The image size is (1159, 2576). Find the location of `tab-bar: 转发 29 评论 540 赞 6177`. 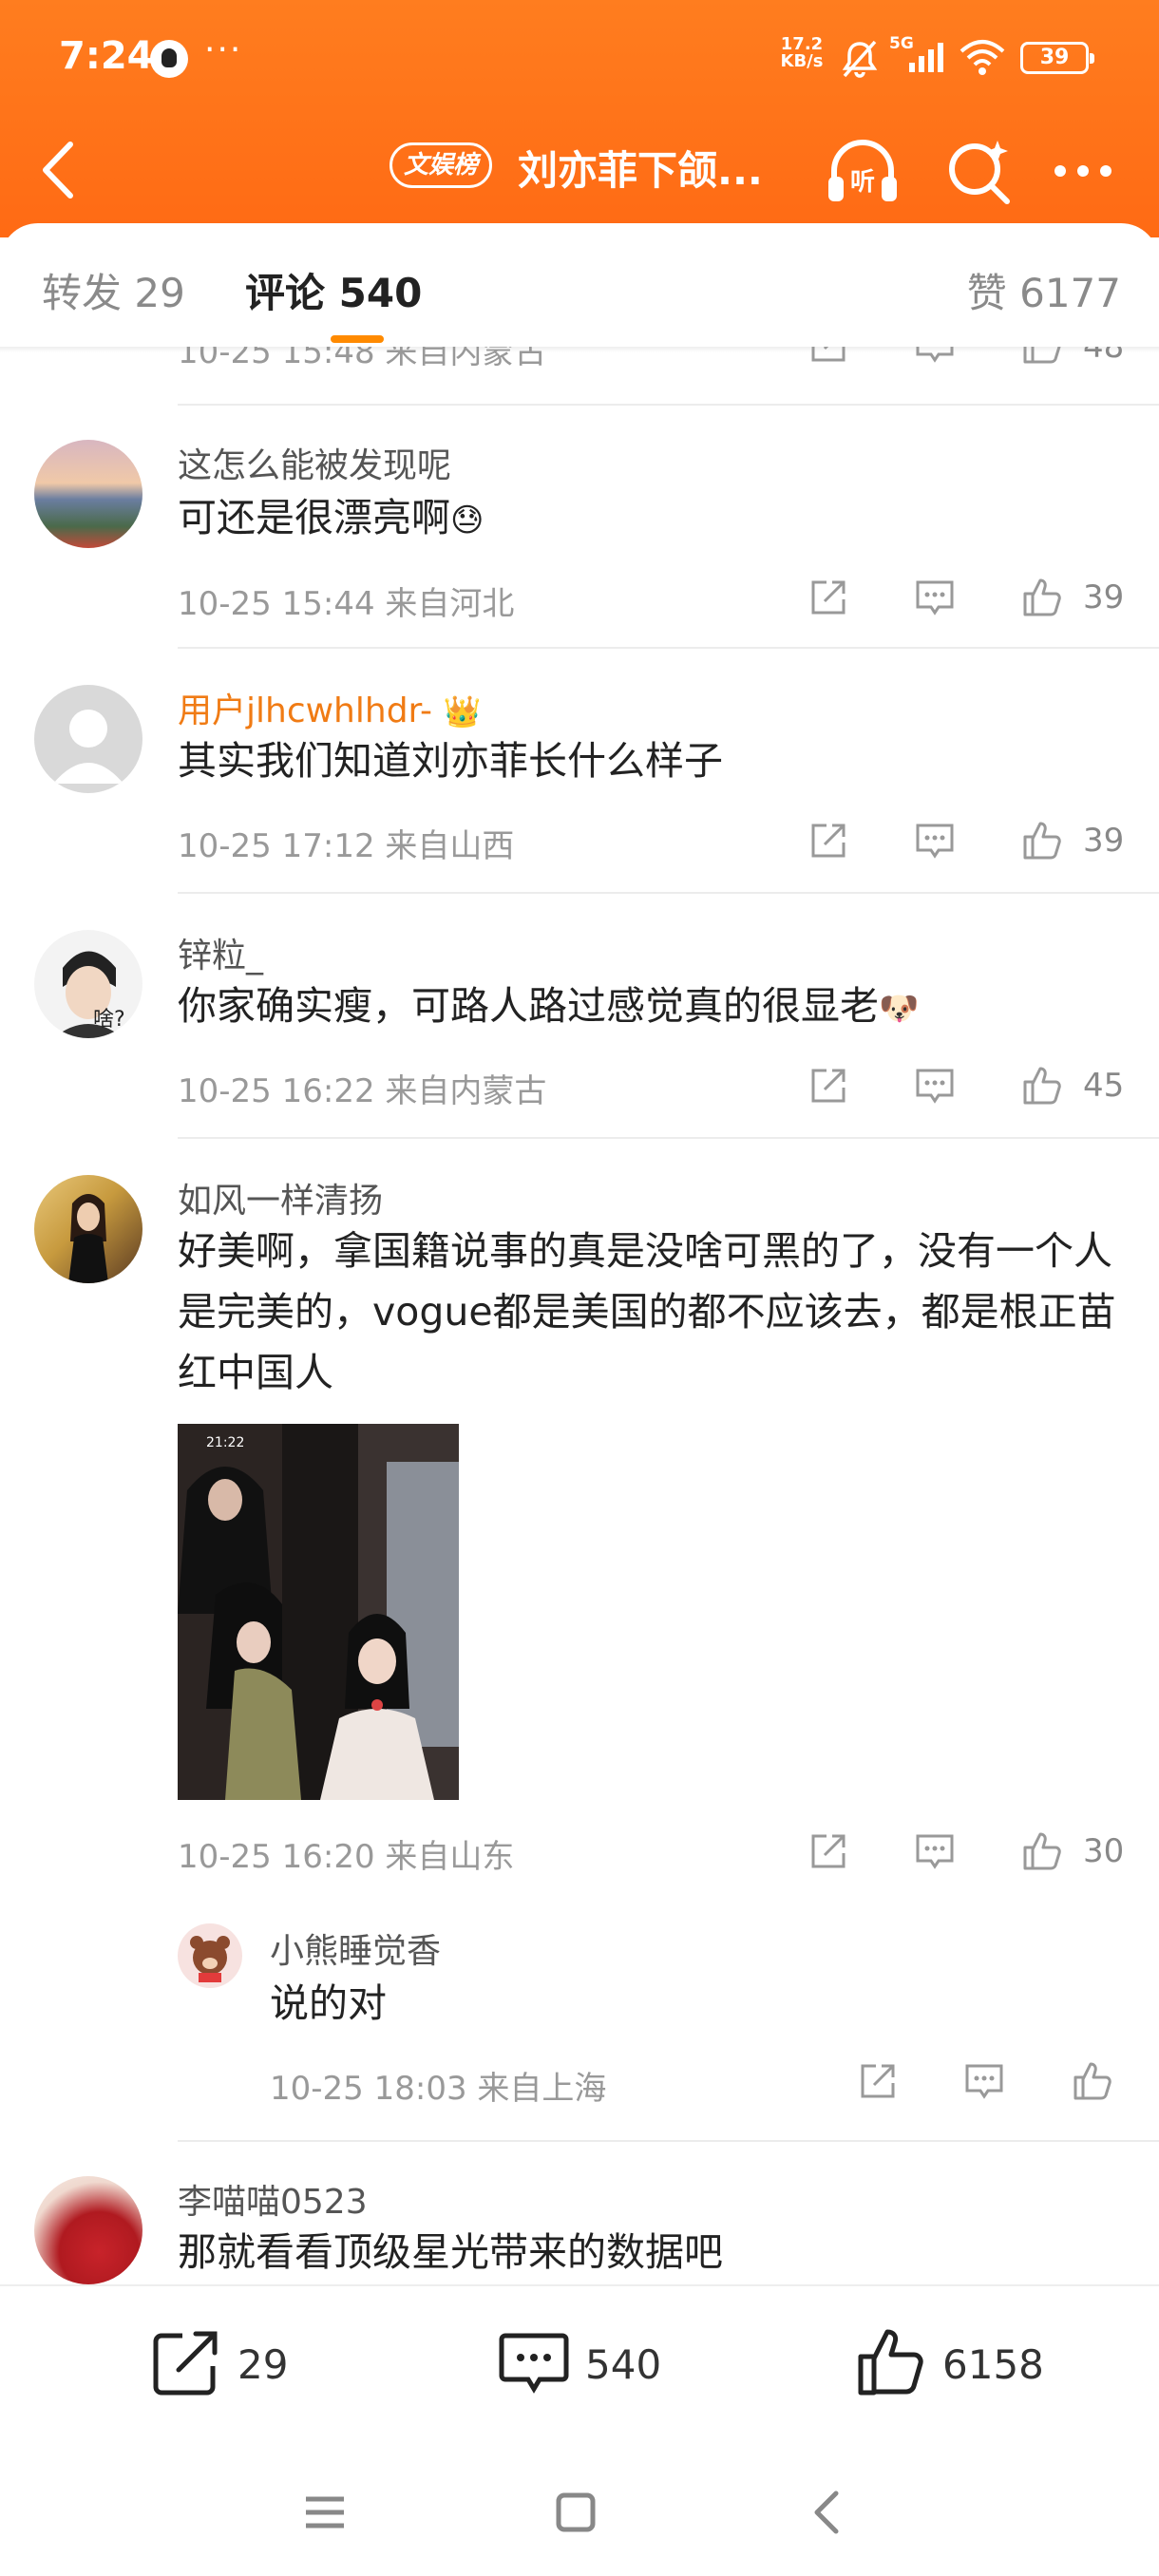

tab-bar: 转发 29 评论 540 赞 6177 is located at coordinates (579, 287).